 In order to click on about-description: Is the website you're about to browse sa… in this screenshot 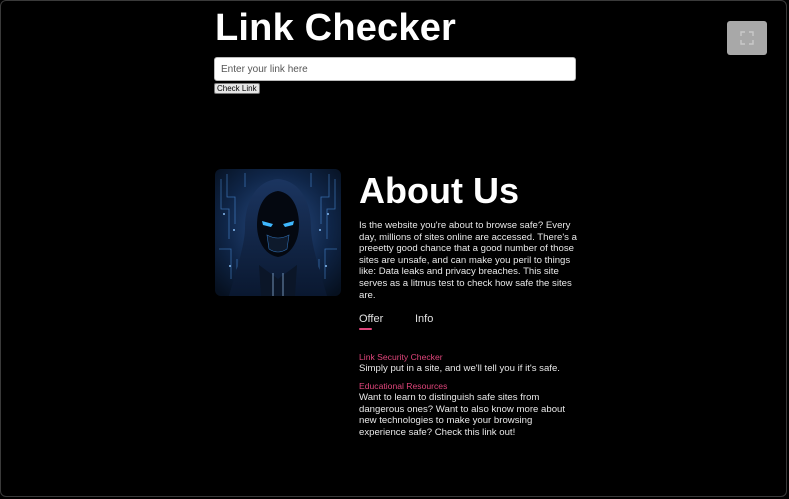, I will do `click(468, 260)`.